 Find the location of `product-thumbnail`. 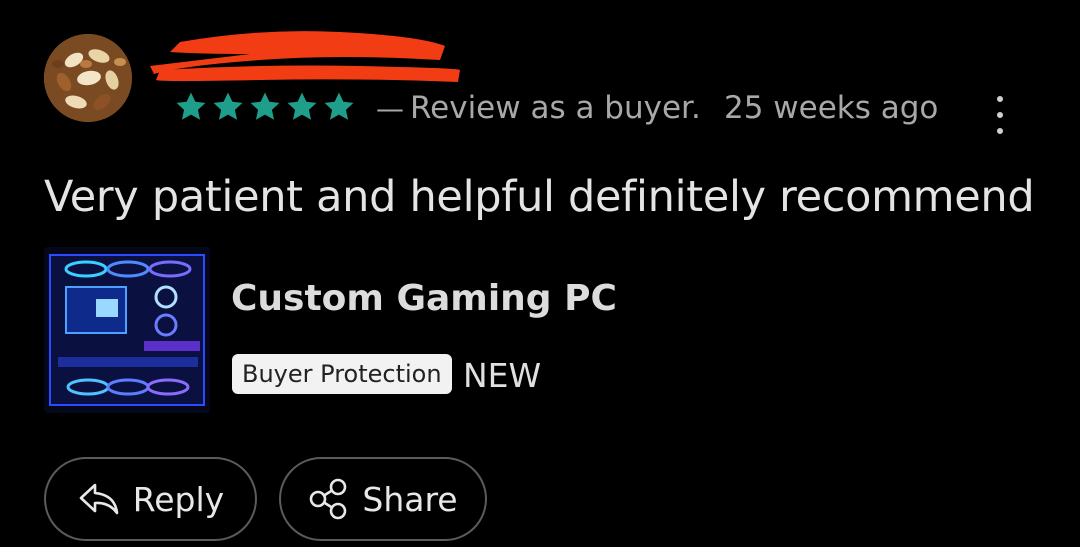

product-thumbnail is located at coordinates (127, 330).